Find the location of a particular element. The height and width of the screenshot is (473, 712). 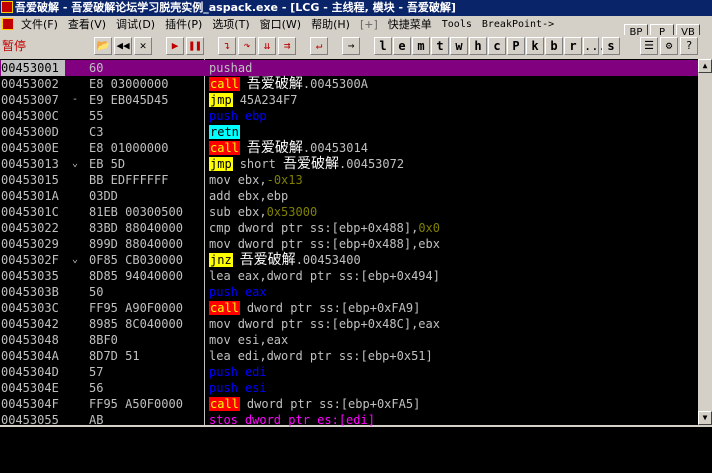

disasm-row: 00453048 8BF0 mov esi,eax is located at coordinates (349, 340).